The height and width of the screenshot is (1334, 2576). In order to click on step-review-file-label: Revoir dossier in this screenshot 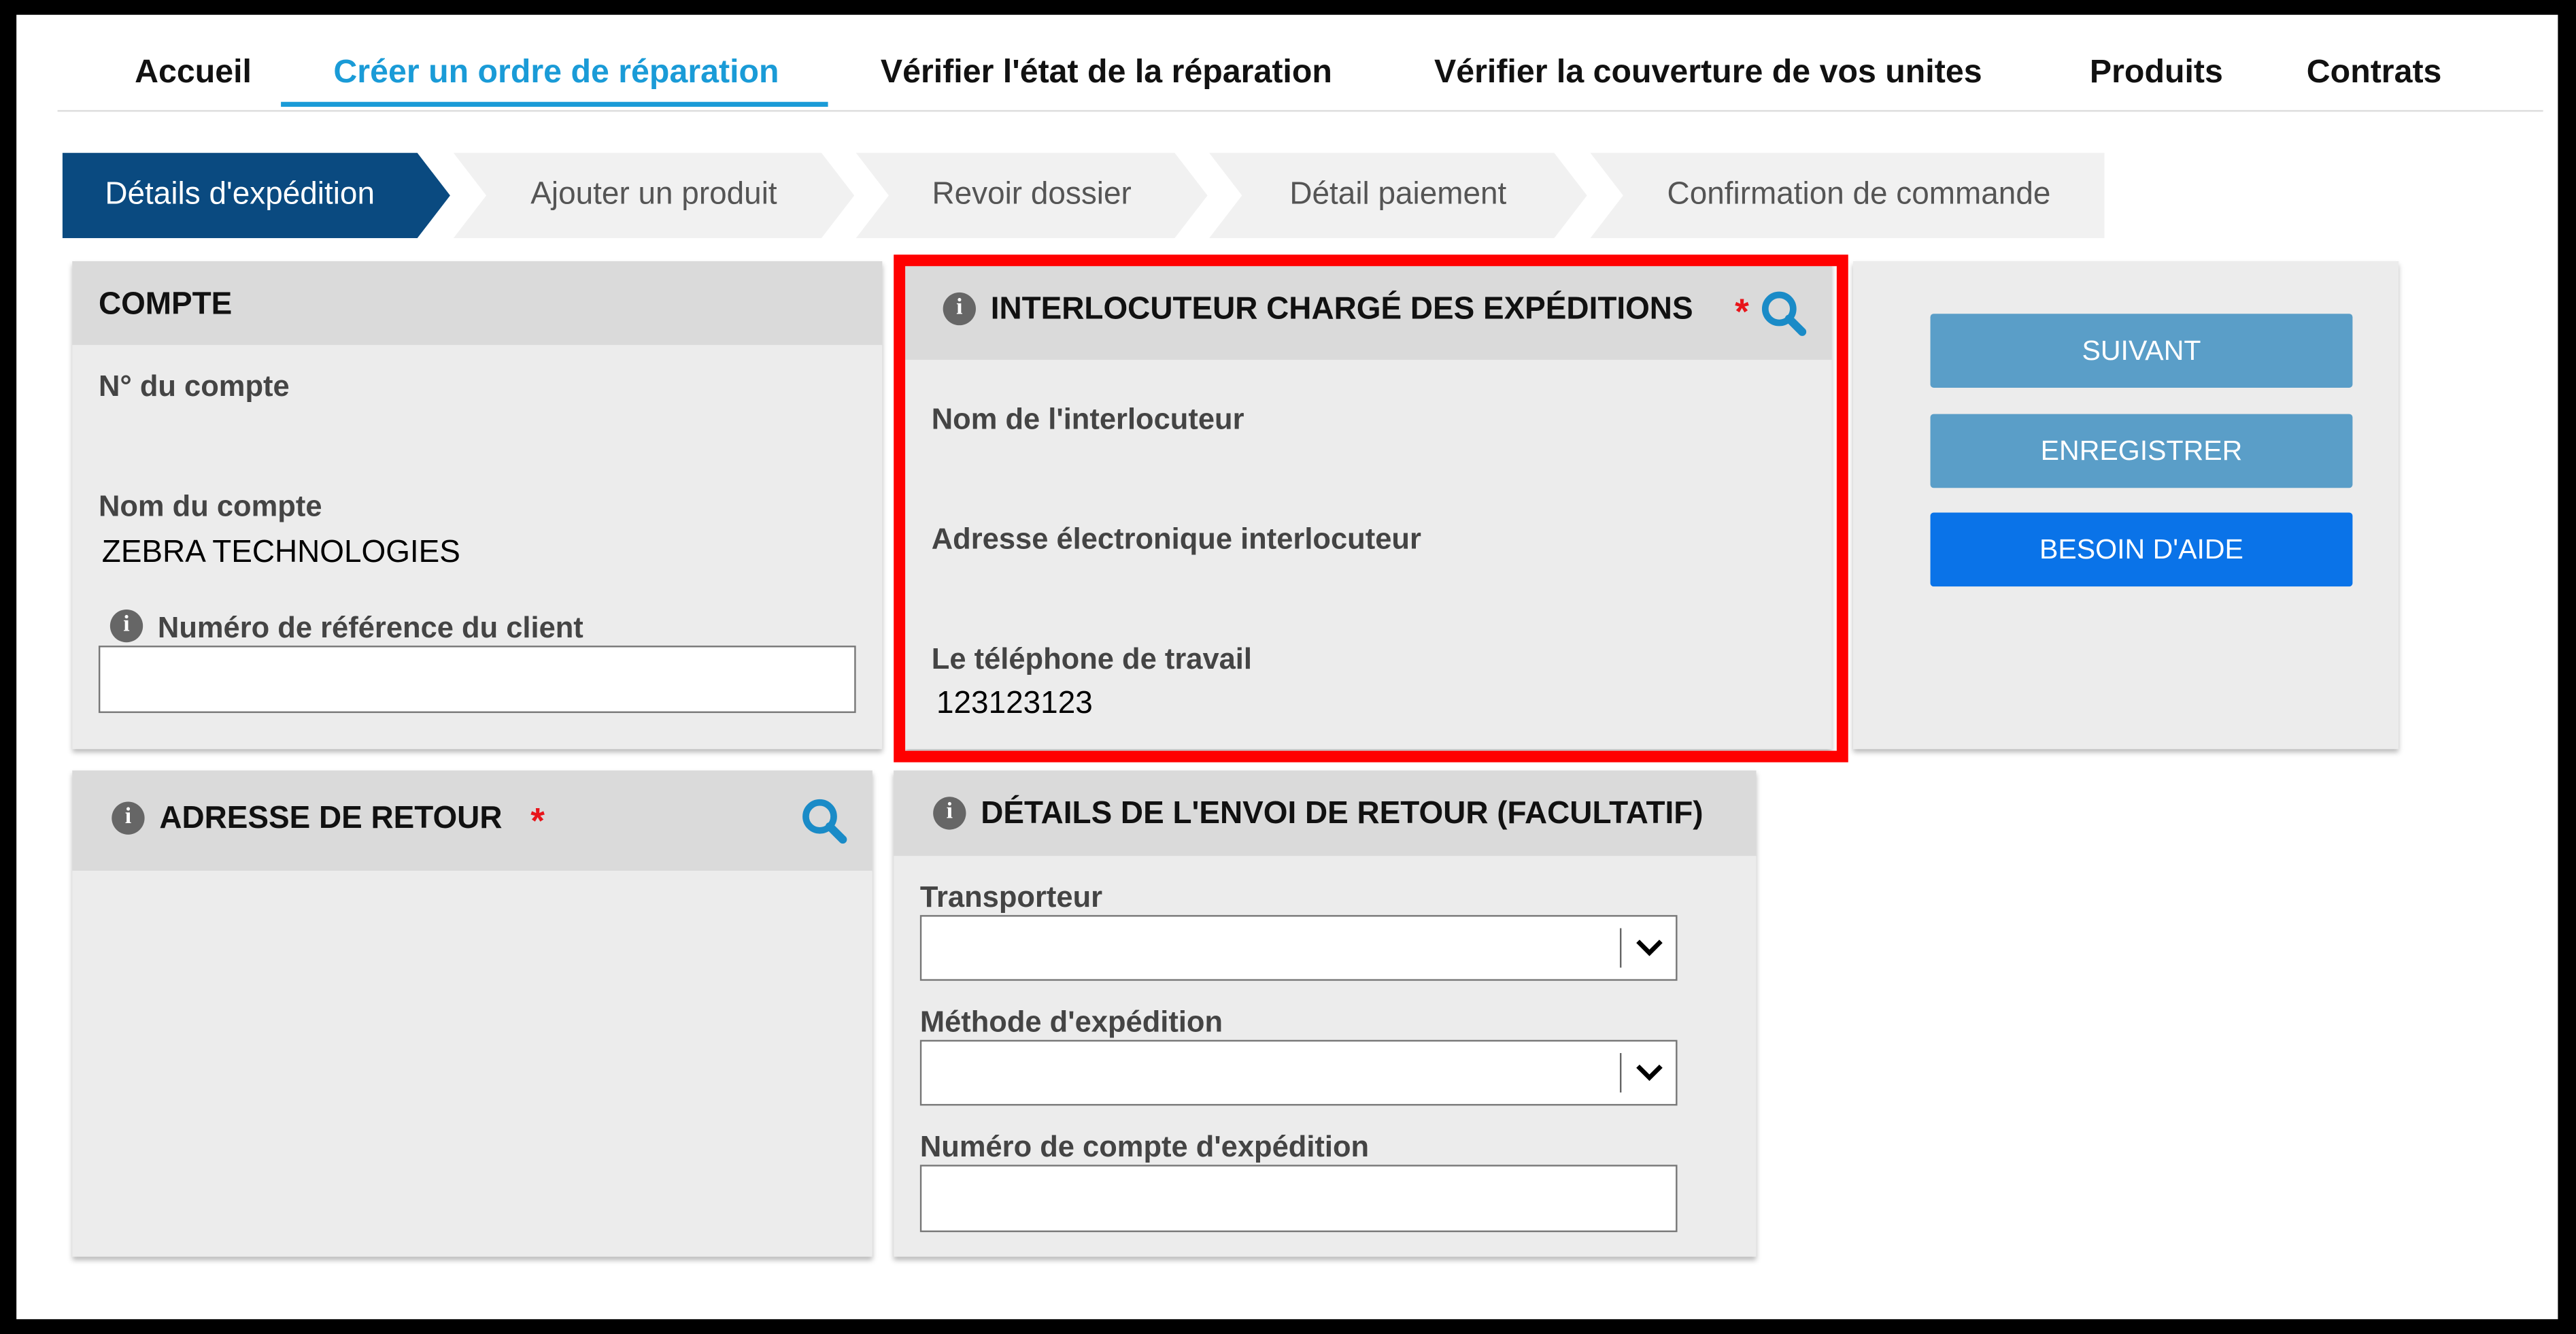, I will do `click(1032, 194)`.